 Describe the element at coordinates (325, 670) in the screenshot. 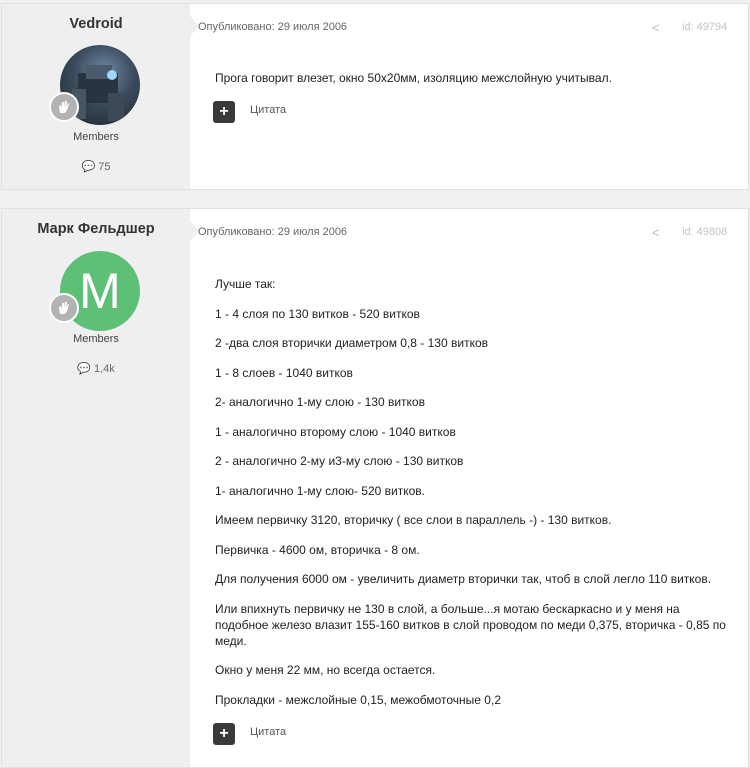

I see `post-text: Окно у меня 22 мм, но всегда остается.` at that location.